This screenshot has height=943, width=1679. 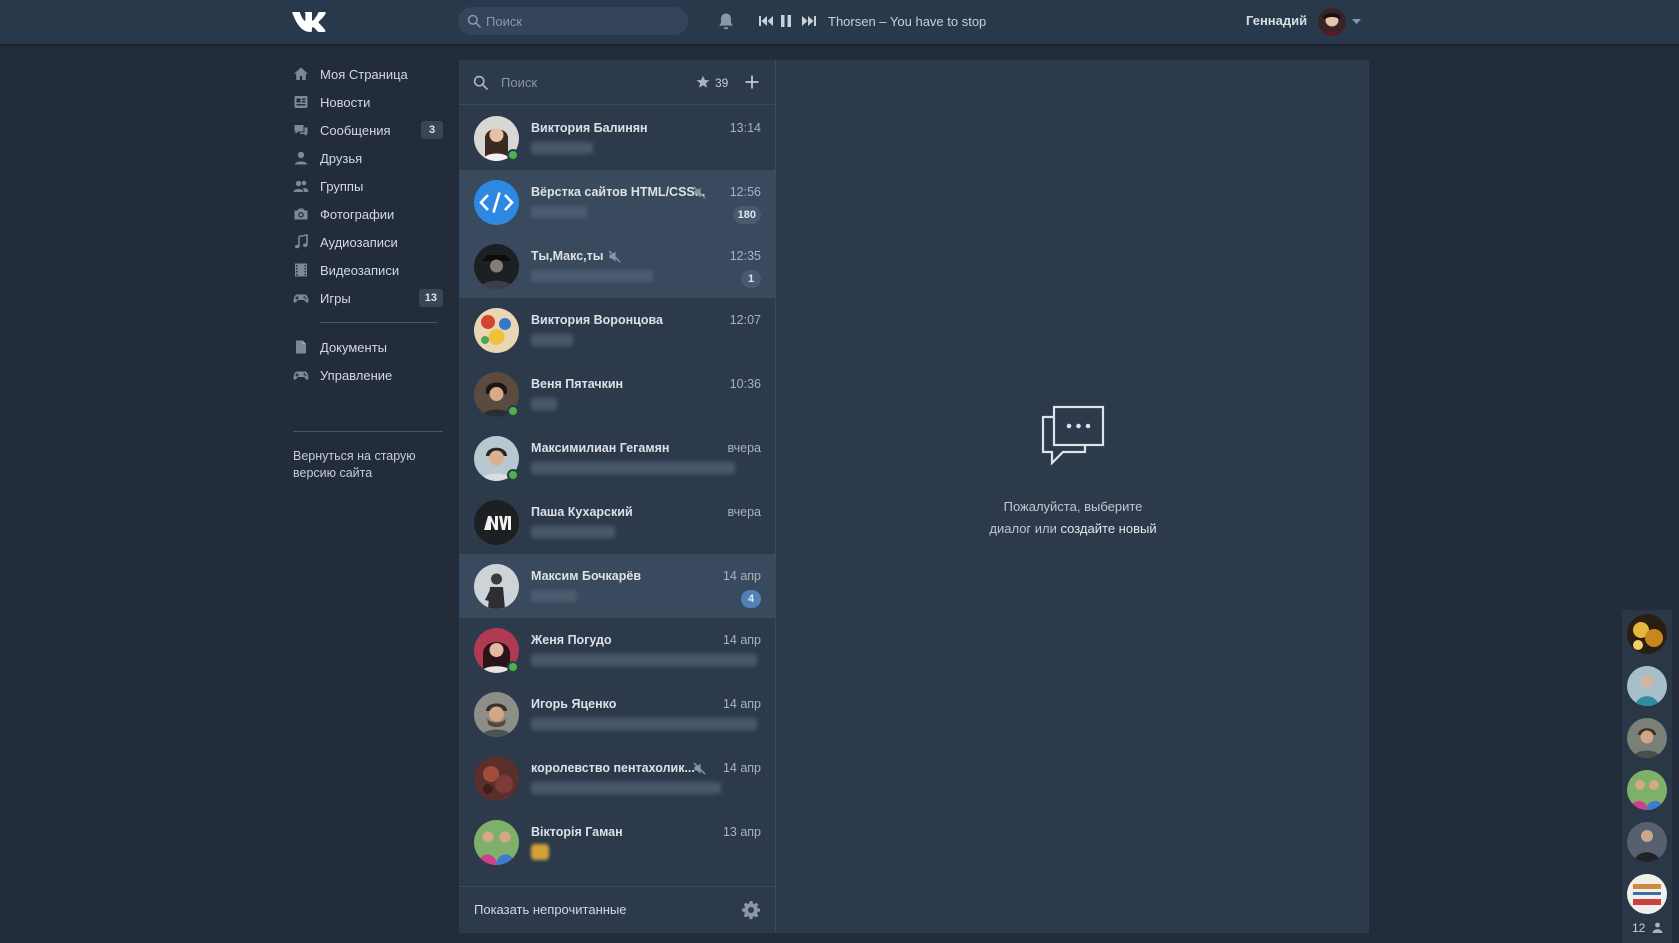 I want to click on dialog-row: Веня Пятачкин 10:36, so click(x=617, y=394).